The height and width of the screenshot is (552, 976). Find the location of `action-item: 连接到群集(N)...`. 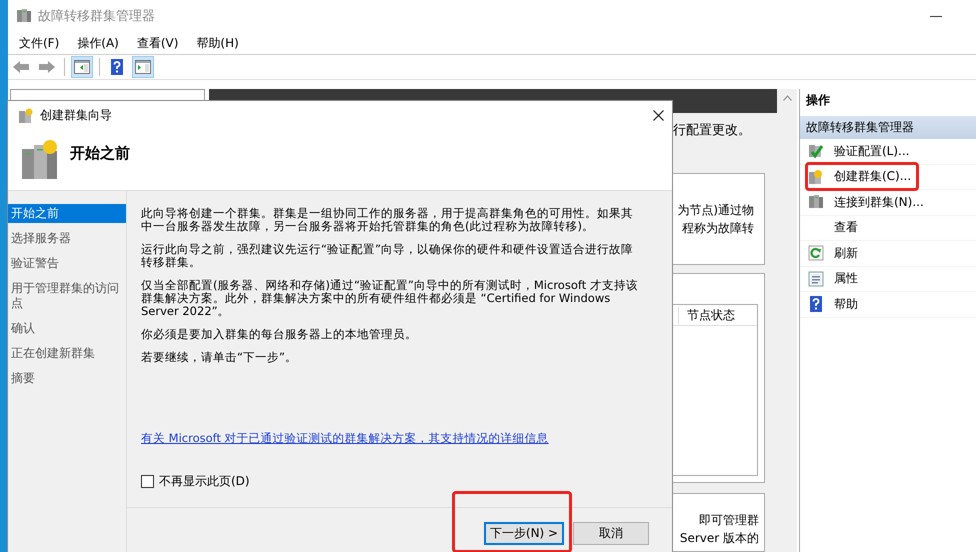

action-item: 连接到群集(N)... is located at coordinates (879, 201).